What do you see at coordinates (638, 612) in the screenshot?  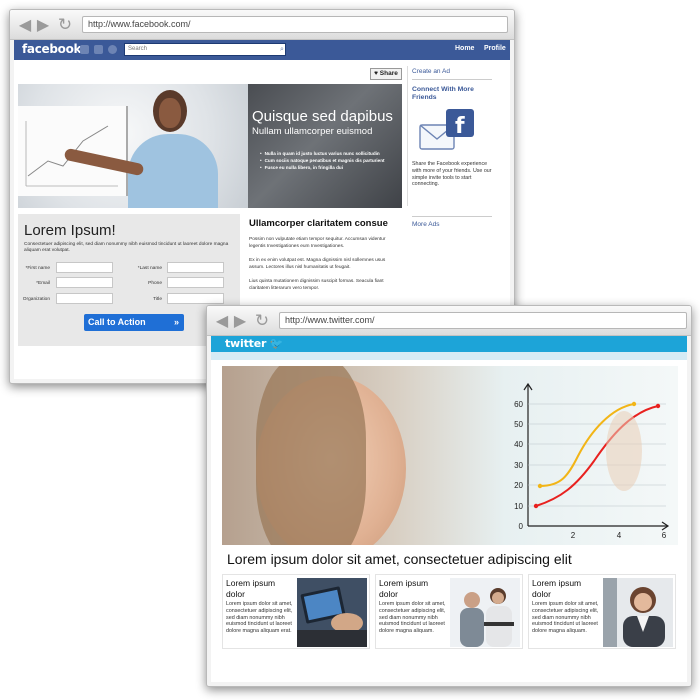 I see `businesswoman-photo` at bounding box center [638, 612].